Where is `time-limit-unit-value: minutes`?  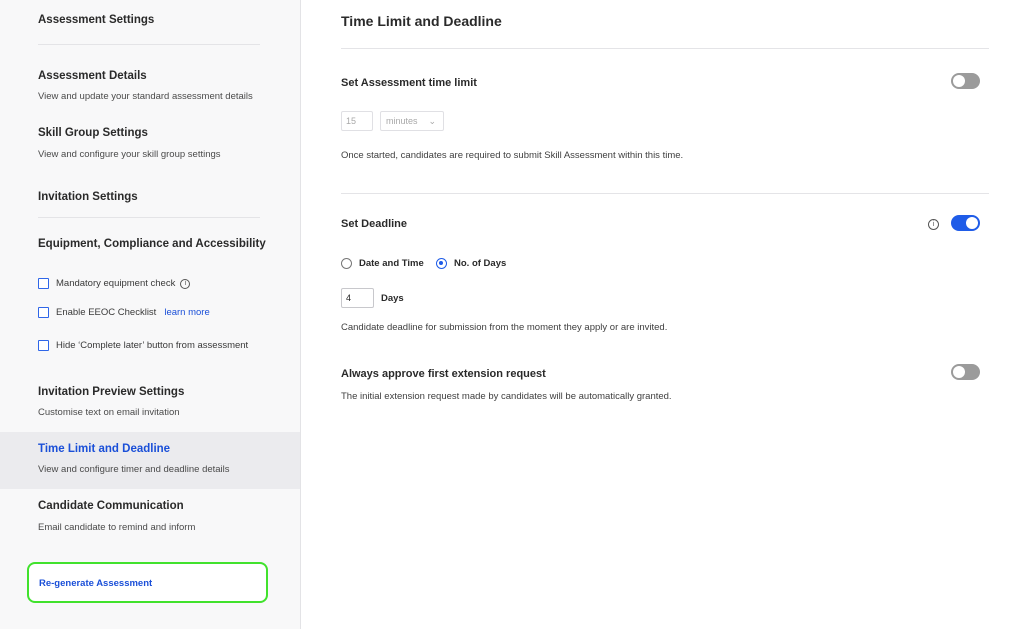
time-limit-unit-value: minutes is located at coordinates (402, 121).